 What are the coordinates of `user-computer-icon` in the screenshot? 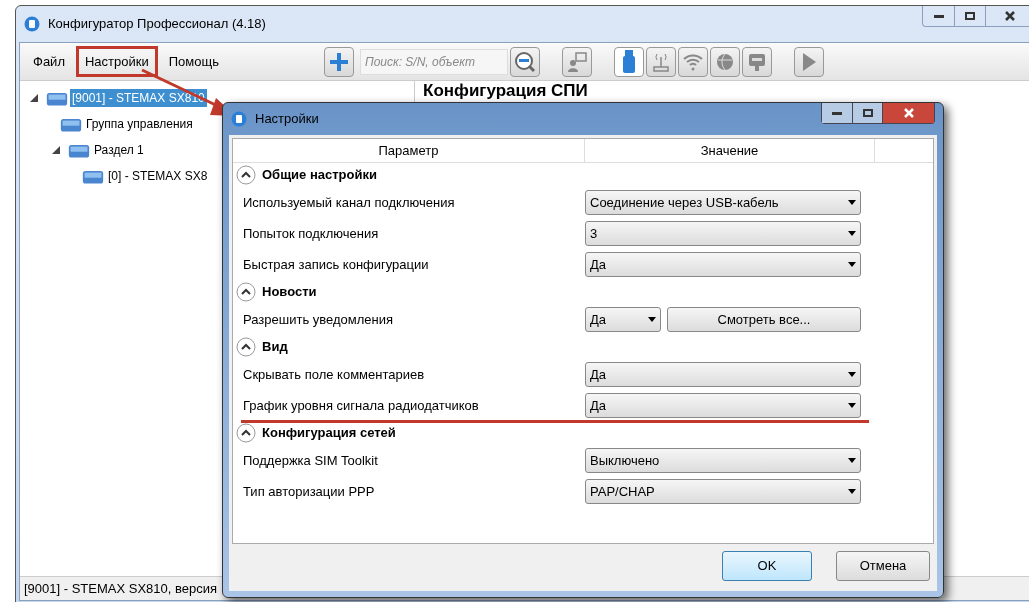 It's located at (576, 61).